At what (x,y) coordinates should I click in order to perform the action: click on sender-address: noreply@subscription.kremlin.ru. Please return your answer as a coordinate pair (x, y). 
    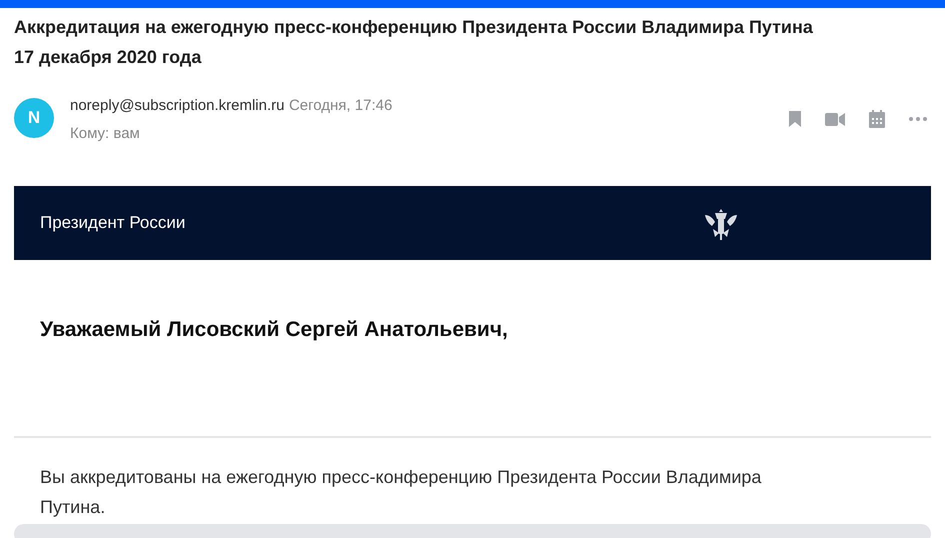
    Looking at the image, I should click on (177, 105).